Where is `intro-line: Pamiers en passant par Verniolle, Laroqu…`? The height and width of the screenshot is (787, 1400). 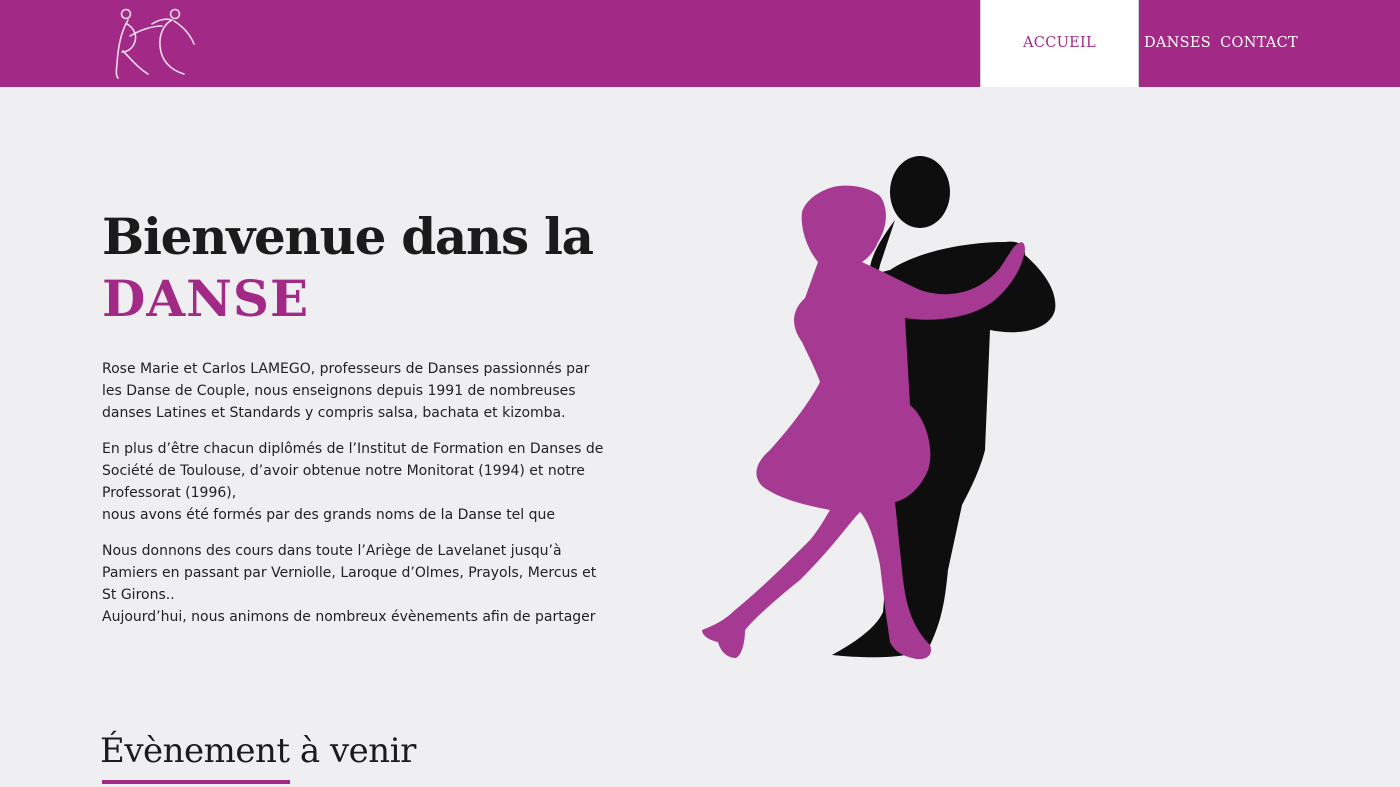 intro-line: Pamiers en passant par Verniolle, Laroqu… is located at coordinates (349, 573).